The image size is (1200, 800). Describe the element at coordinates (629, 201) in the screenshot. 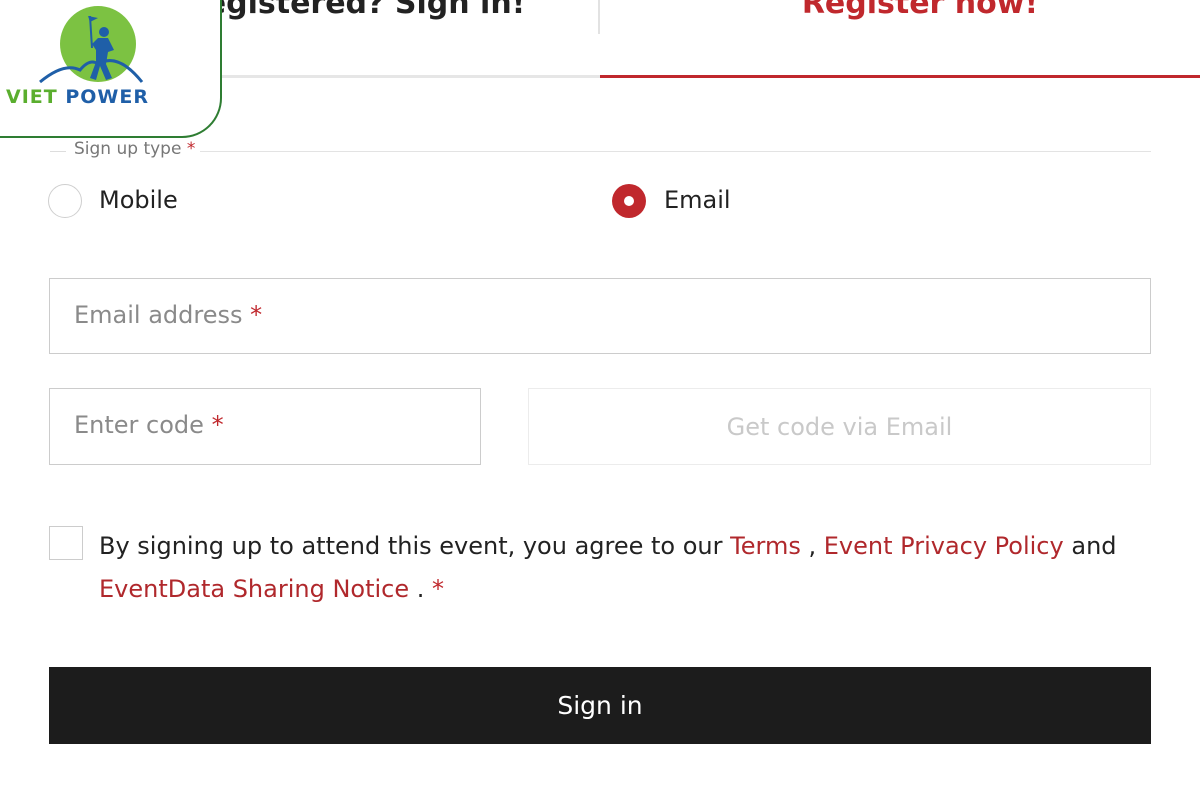

I see `radio-email` at that location.